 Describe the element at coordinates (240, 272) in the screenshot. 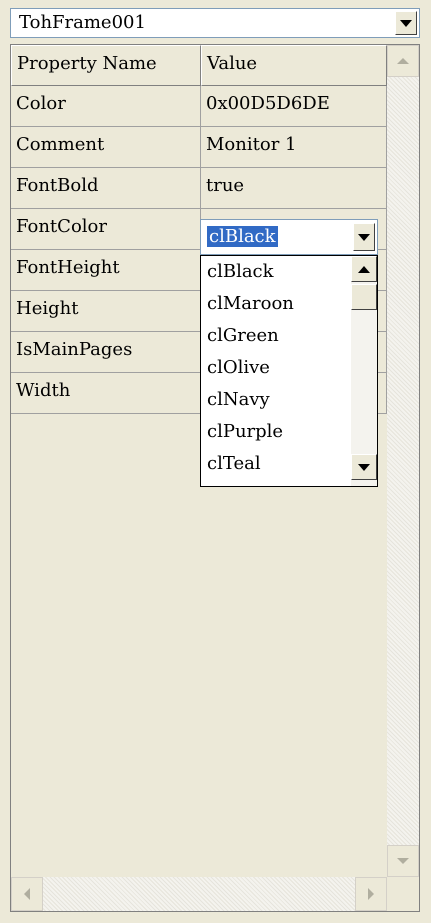

I see `dropdown-option: clBlack` at that location.